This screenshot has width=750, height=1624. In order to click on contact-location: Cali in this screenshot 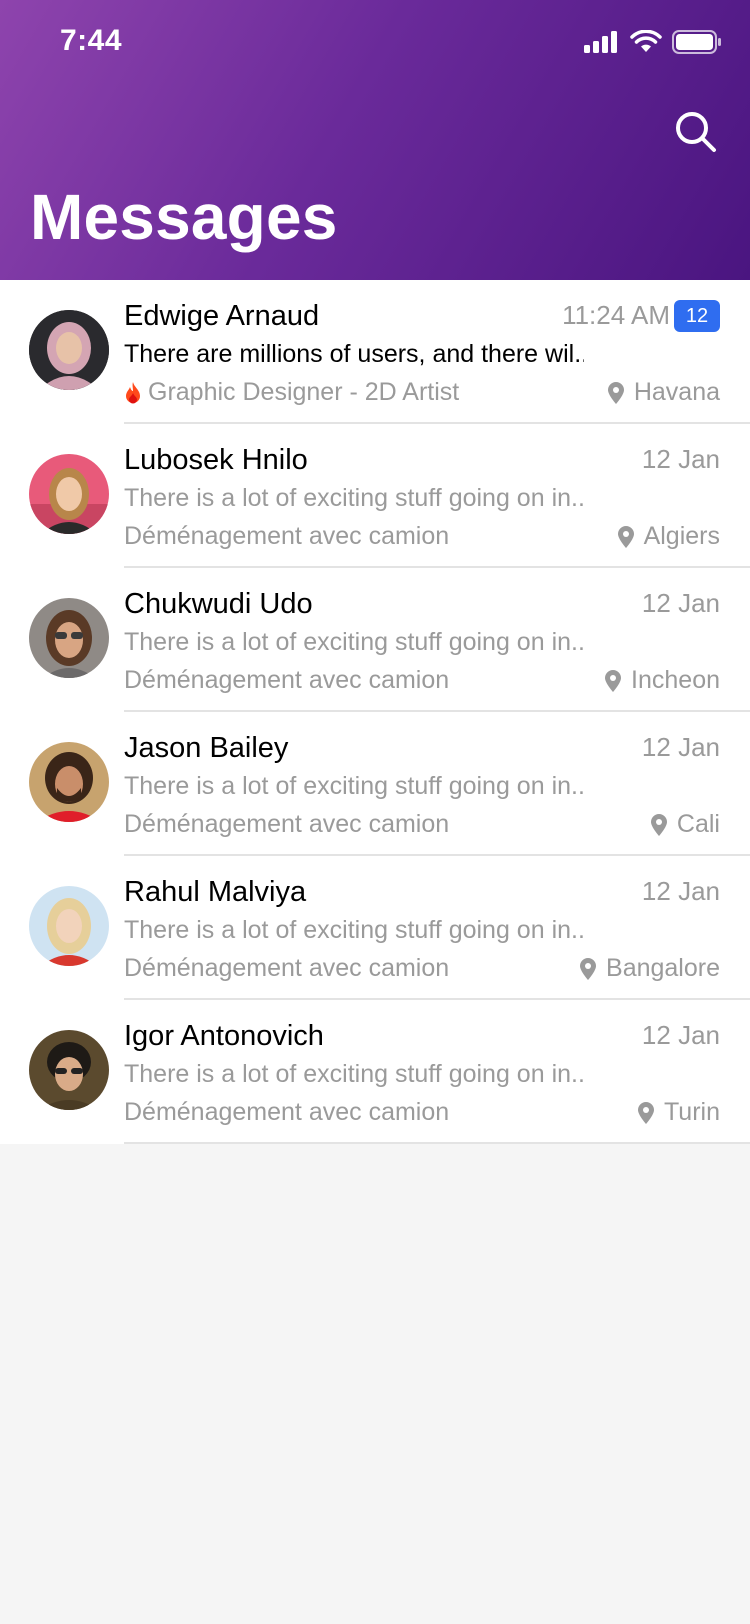, I will do `click(685, 824)`.